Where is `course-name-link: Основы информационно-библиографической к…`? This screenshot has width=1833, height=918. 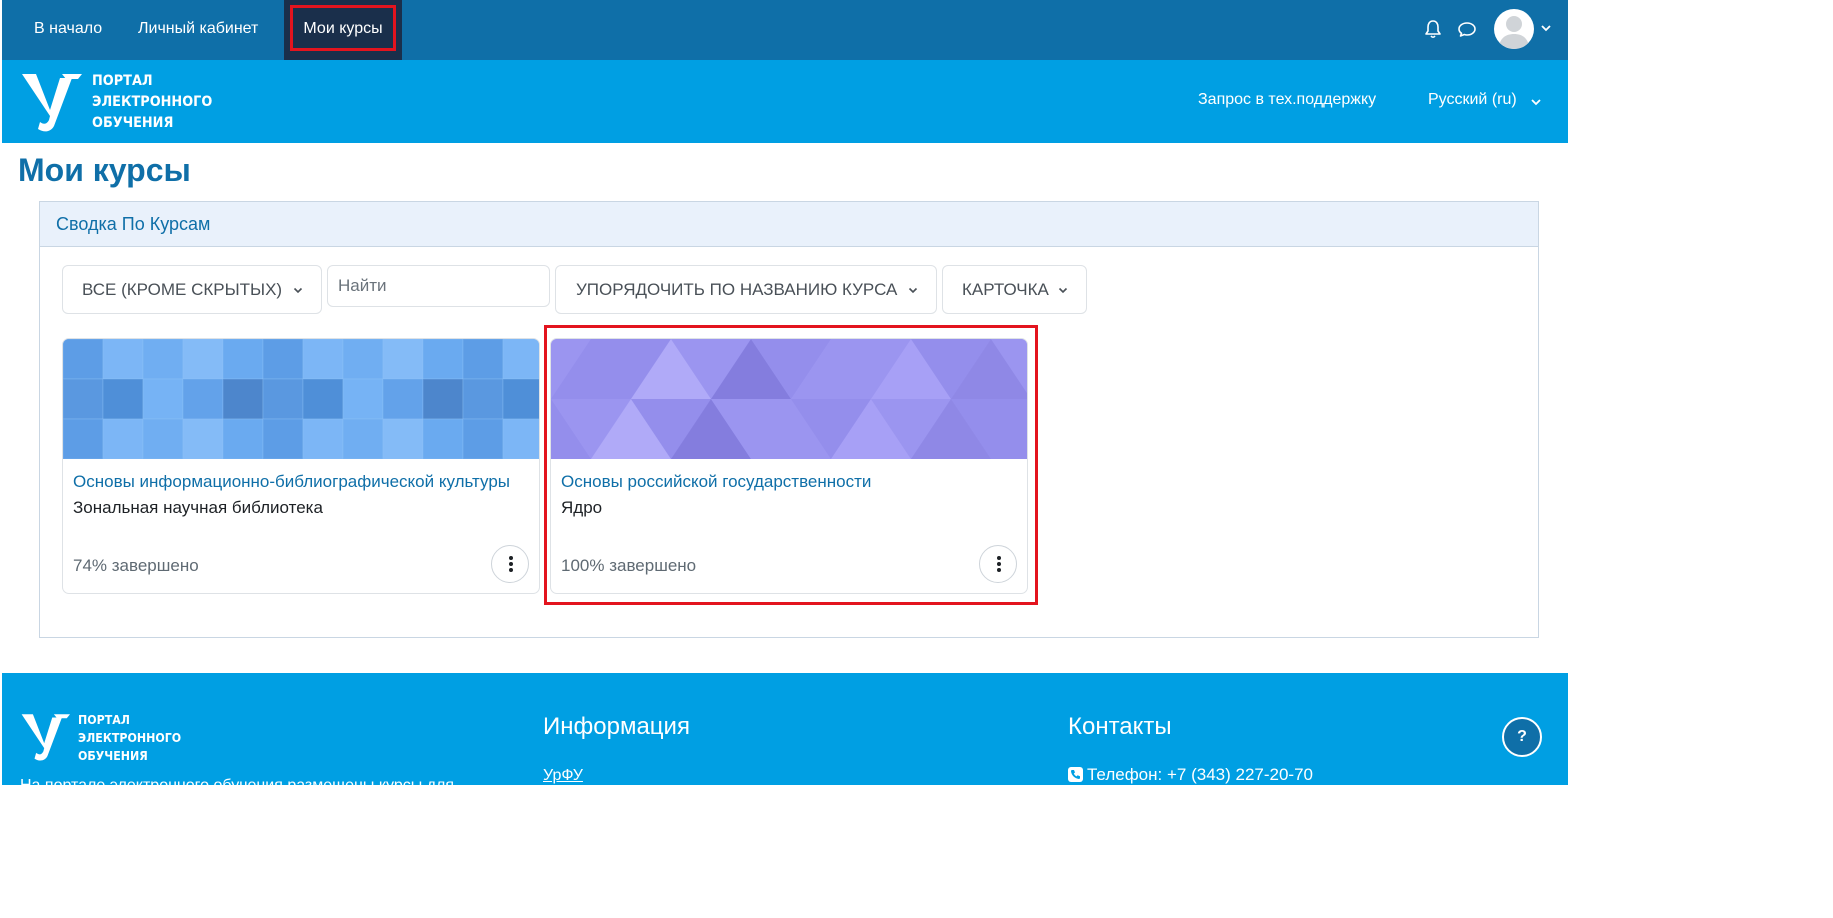
course-name-link: Основы информационно-библиографической к… is located at coordinates (291, 482).